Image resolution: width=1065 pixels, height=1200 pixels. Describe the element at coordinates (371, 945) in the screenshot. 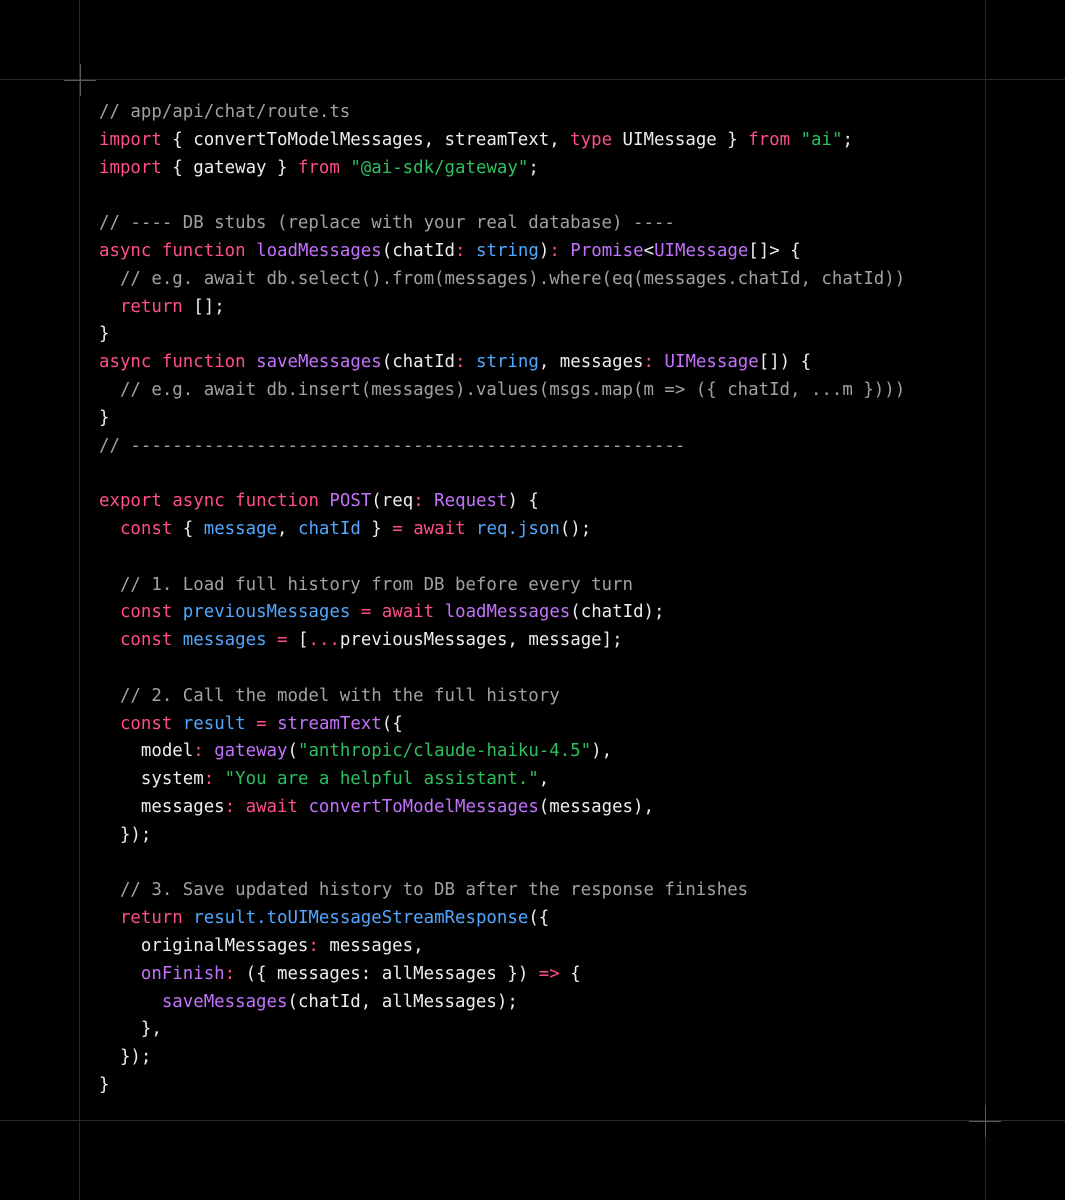

I see `code-token-plain: messages,` at that location.